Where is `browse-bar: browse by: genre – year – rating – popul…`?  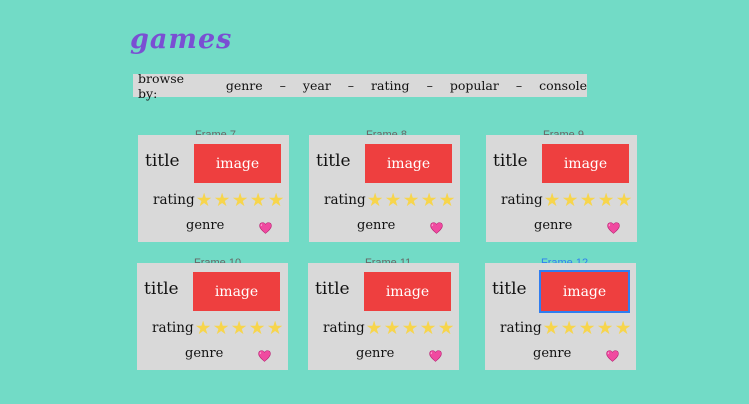 browse-bar: browse by: genre – year – rating – popul… is located at coordinates (360, 86).